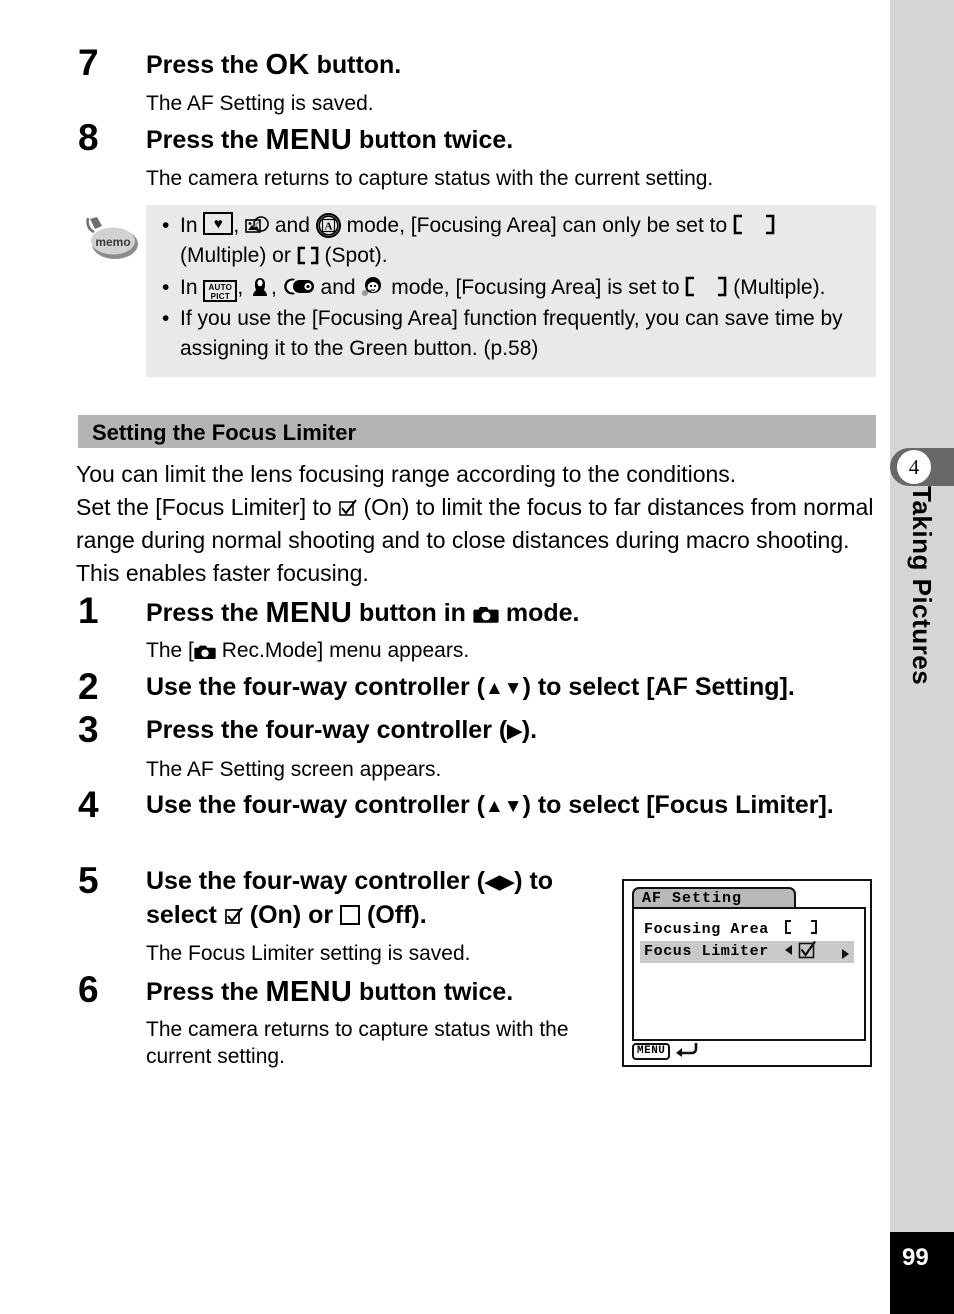  I want to click on svg-text: A, so click(328, 227).